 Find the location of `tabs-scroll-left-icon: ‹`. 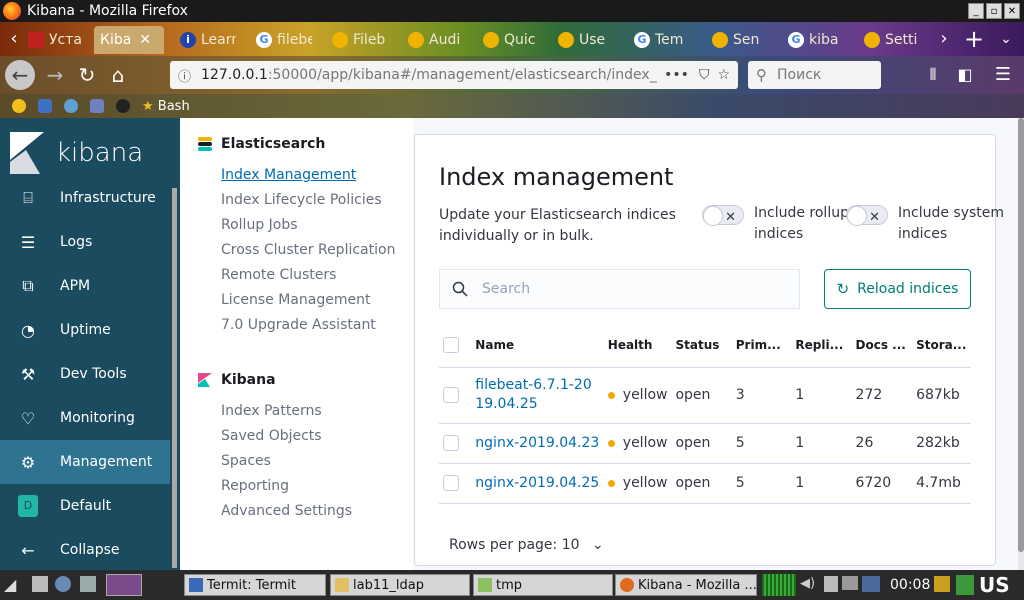

tabs-scroll-left-icon: ‹ is located at coordinates (14, 40).